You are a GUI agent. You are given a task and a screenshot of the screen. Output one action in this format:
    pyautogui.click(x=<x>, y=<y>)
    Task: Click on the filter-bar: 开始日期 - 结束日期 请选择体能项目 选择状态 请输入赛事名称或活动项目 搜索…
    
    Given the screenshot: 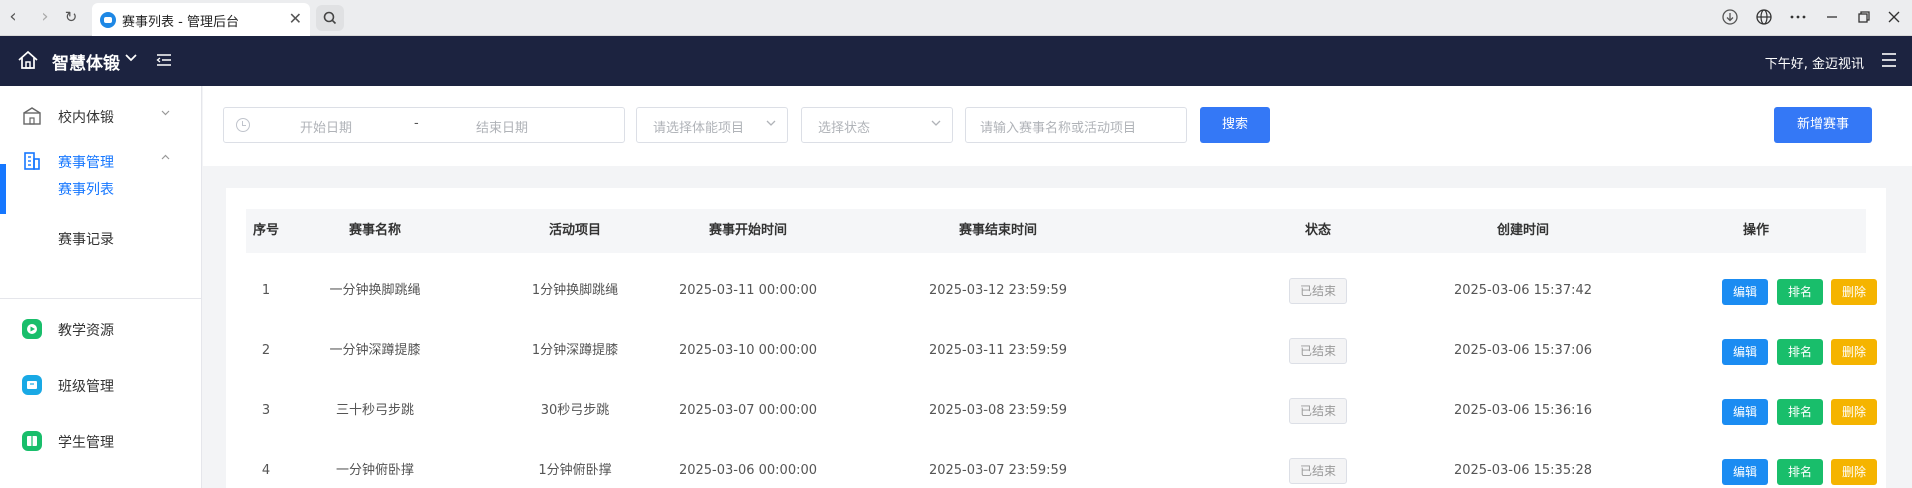 What is the action you would take?
    pyautogui.click(x=1057, y=126)
    